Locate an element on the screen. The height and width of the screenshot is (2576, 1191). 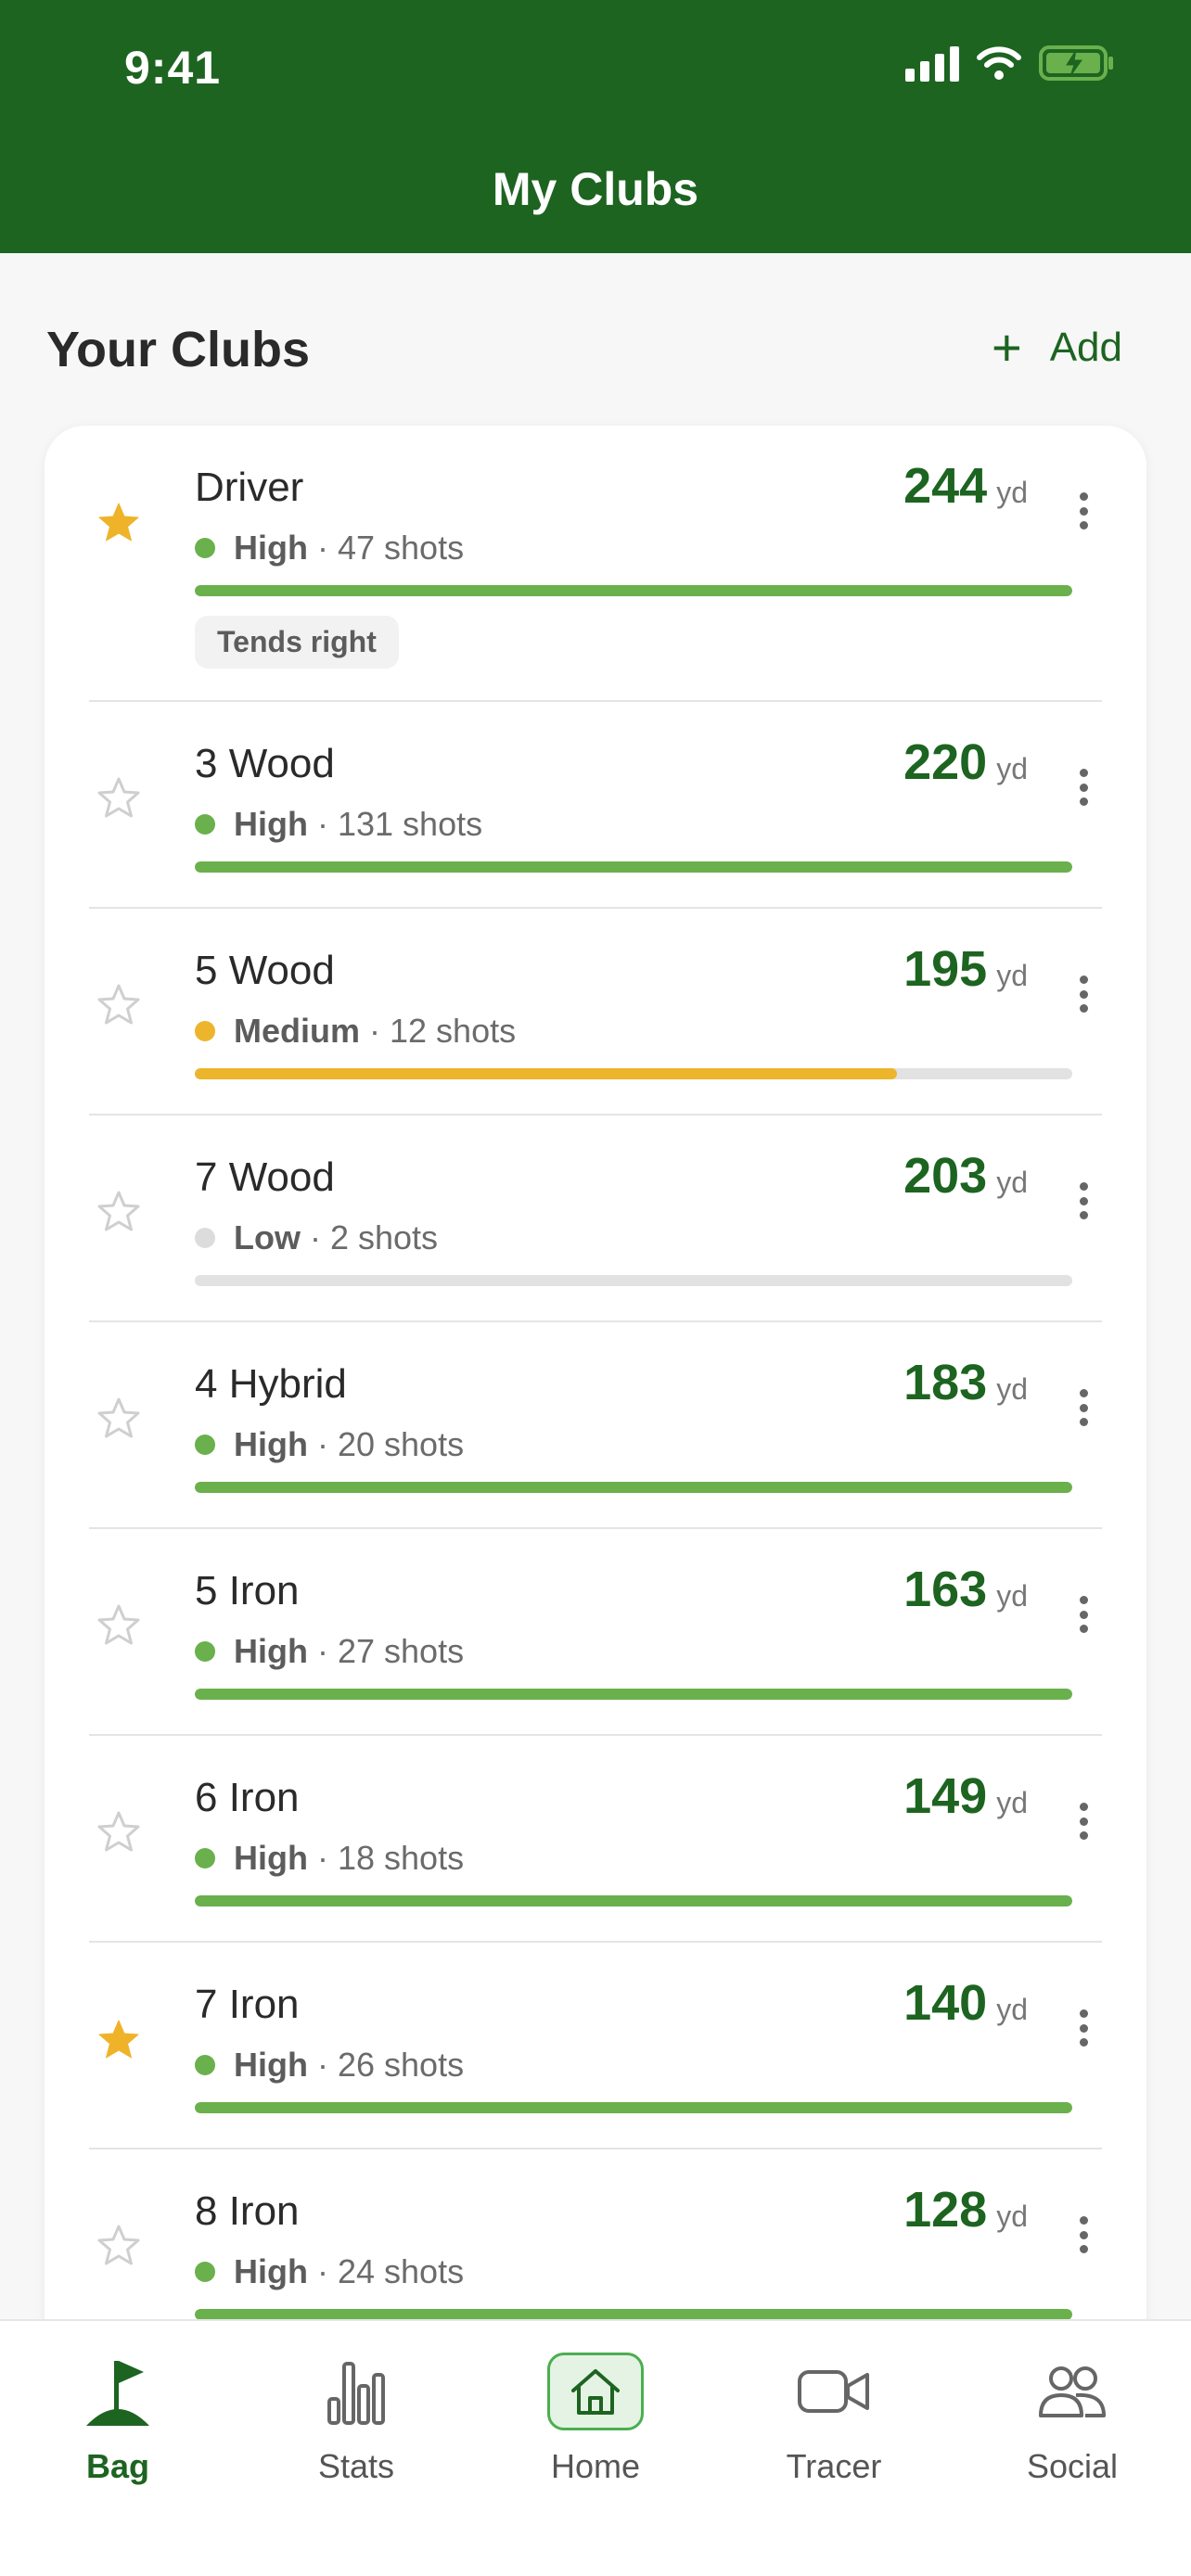
tab-stats: Stats is located at coordinates (356, 2417).